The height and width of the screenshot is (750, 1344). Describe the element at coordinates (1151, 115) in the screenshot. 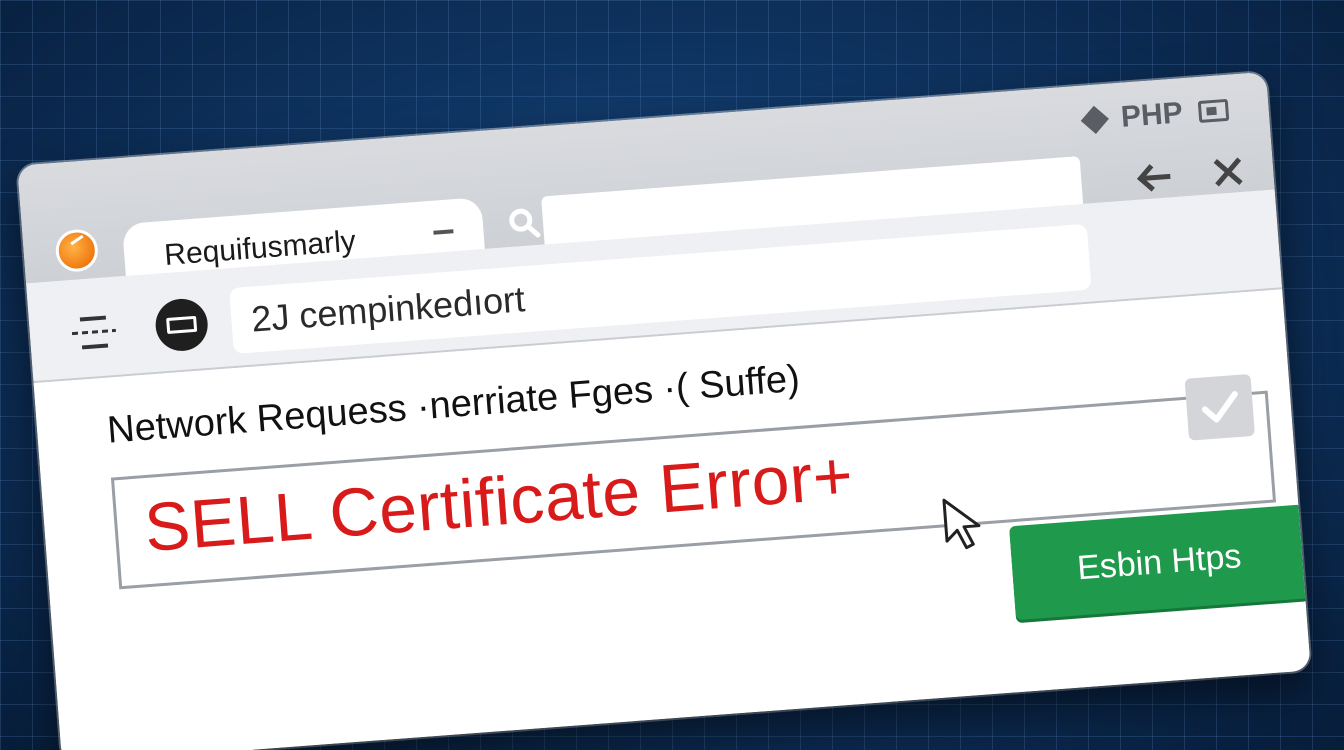

I see `php-label: PHP` at that location.